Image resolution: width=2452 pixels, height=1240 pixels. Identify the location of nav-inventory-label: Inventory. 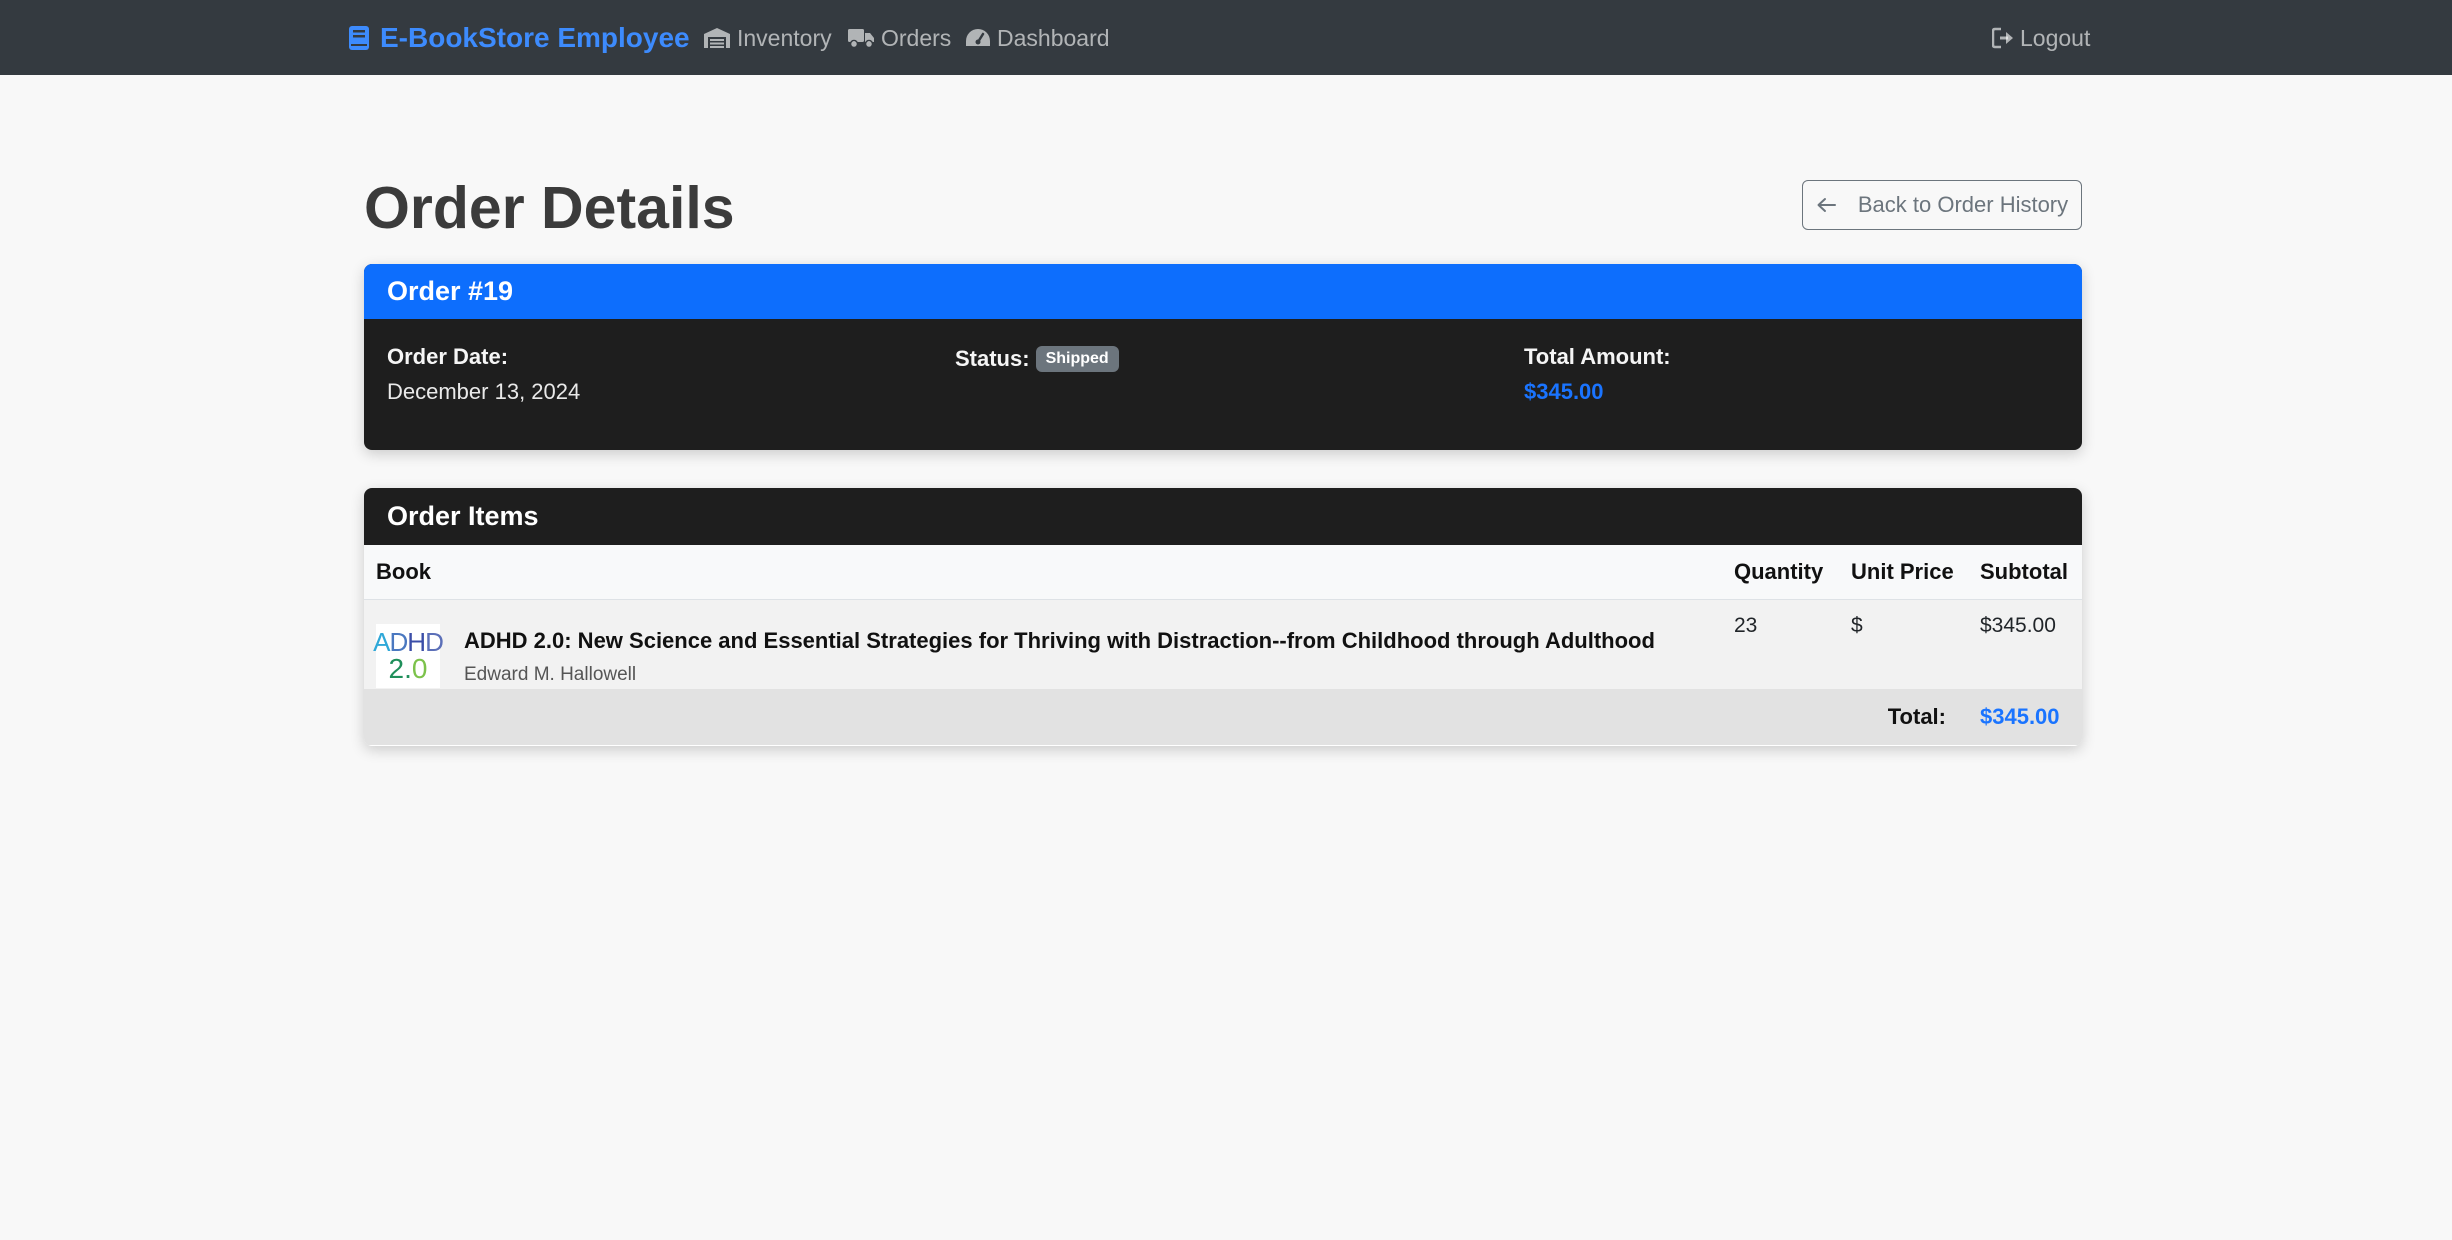
(784, 37).